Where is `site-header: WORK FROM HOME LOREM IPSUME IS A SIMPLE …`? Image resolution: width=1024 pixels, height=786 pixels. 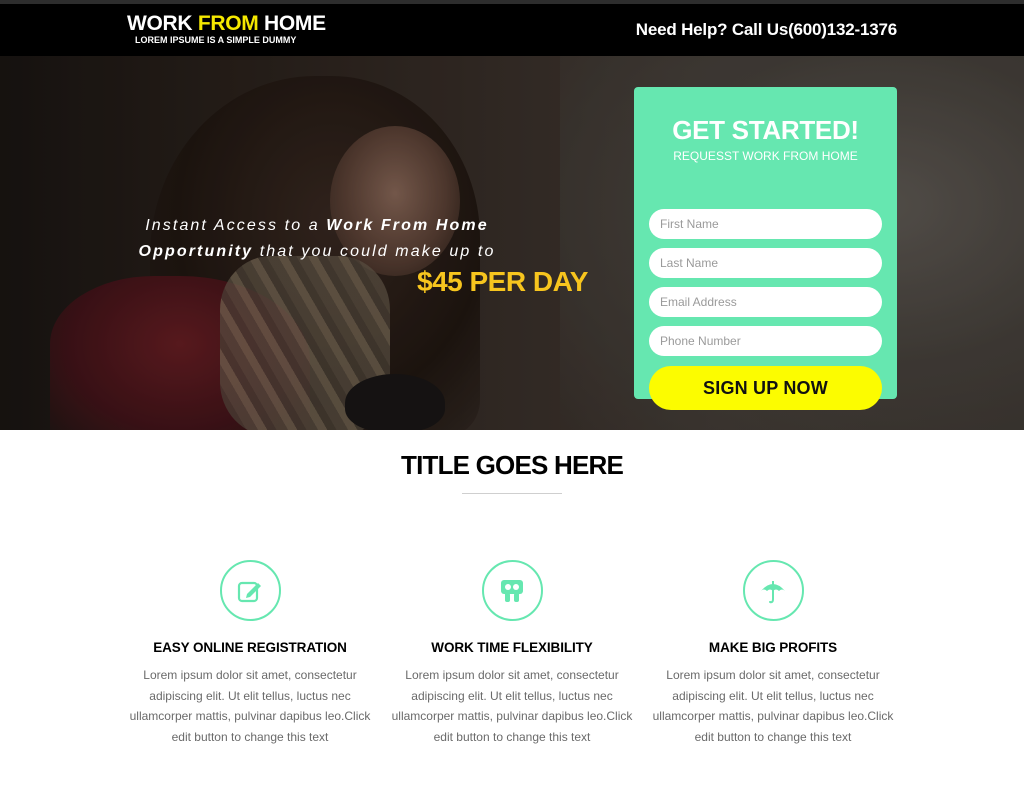 site-header: WORK FROM HOME LOREM IPSUME IS A SIMPLE … is located at coordinates (512, 30).